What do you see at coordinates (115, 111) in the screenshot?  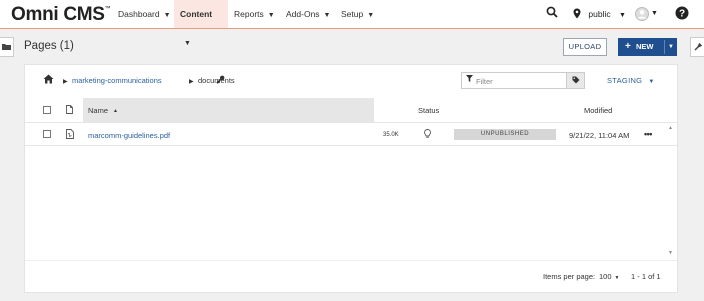 I see `sort-ascending-icon: ▲` at bounding box center [115, 111].